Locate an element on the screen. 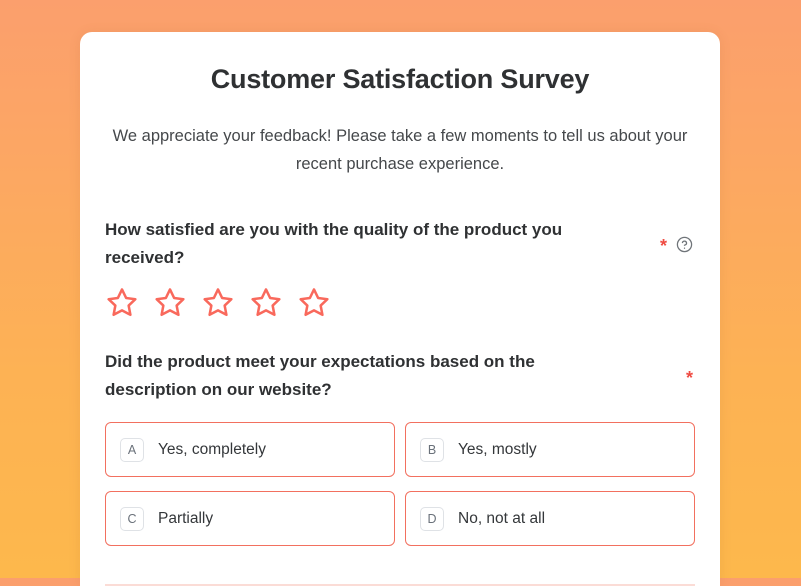 The image size is (801, 586). option-key-badge-d: D is located at coordinates (432, 518).